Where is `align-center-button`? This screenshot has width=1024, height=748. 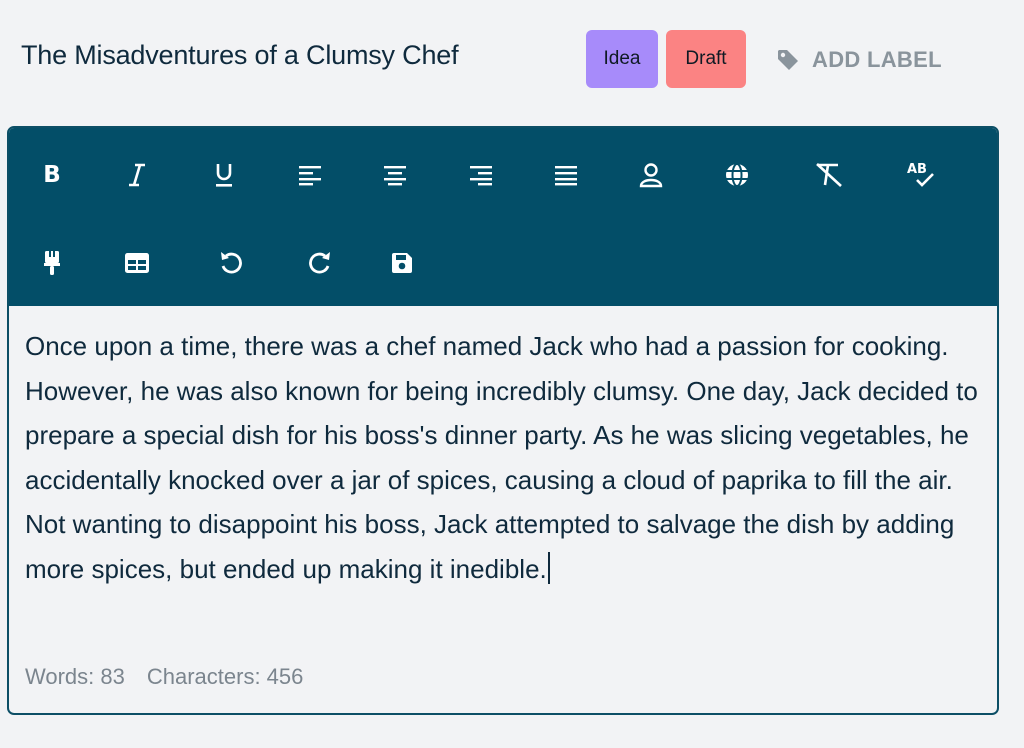 align-center-button is located at coordinates (395, 175).